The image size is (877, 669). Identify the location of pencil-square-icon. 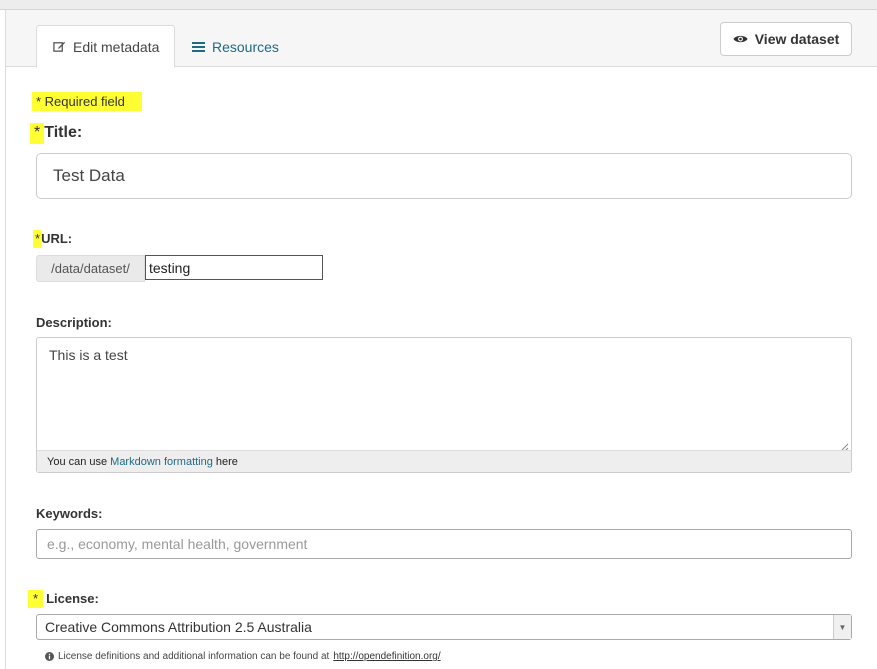
(59, 46).